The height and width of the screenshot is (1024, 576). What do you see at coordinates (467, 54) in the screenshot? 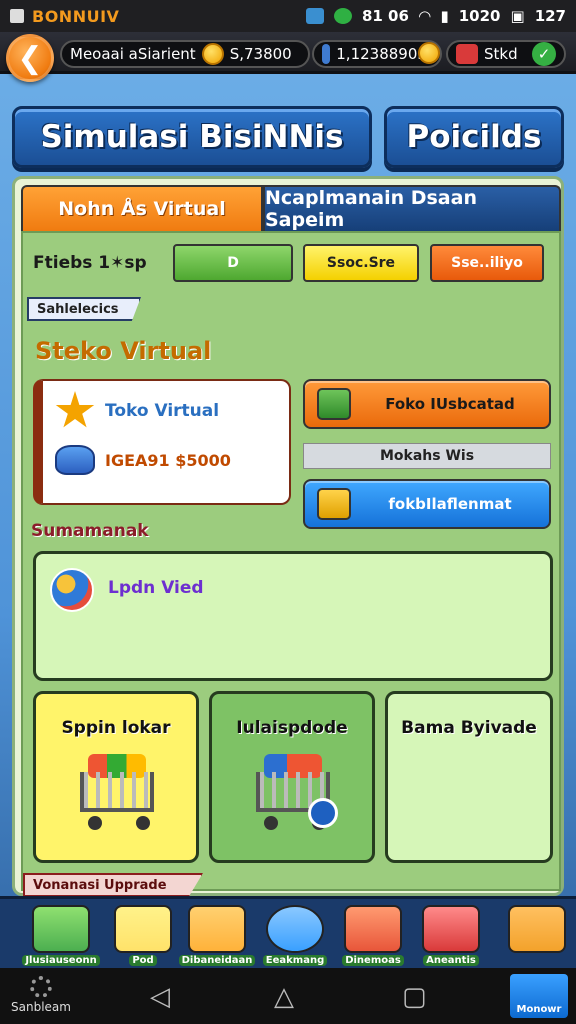
I see `gift-icon` at bounding box center [467, 54].